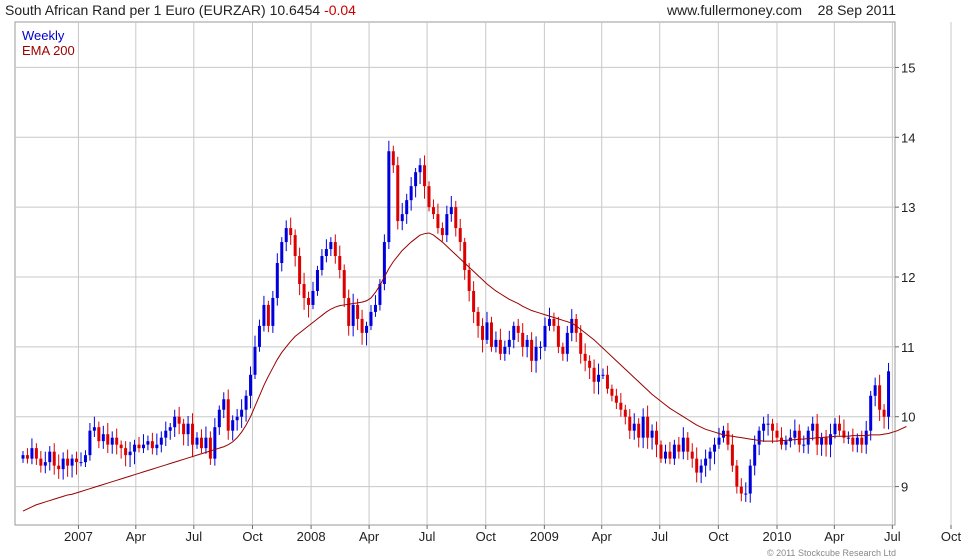 The image size is (980, 560). Describe the element at coordinates (602, 536) in the screenshot. I see `x-tick-label: Apr` at that location.